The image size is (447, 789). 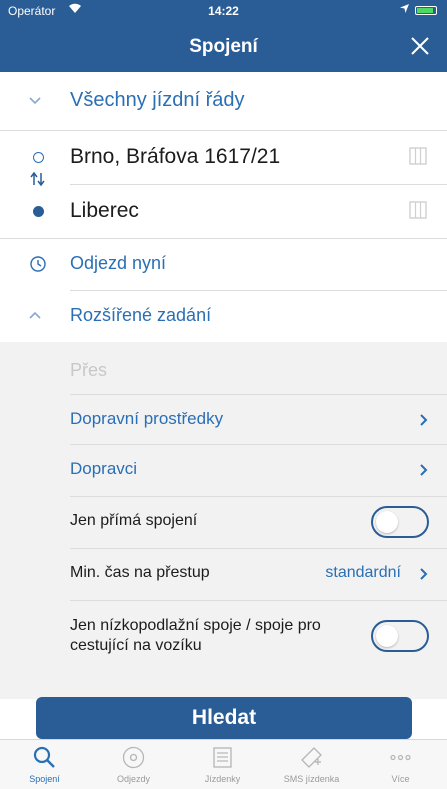 I want to click on search-area: Hledat, so click(x=223, y=718).